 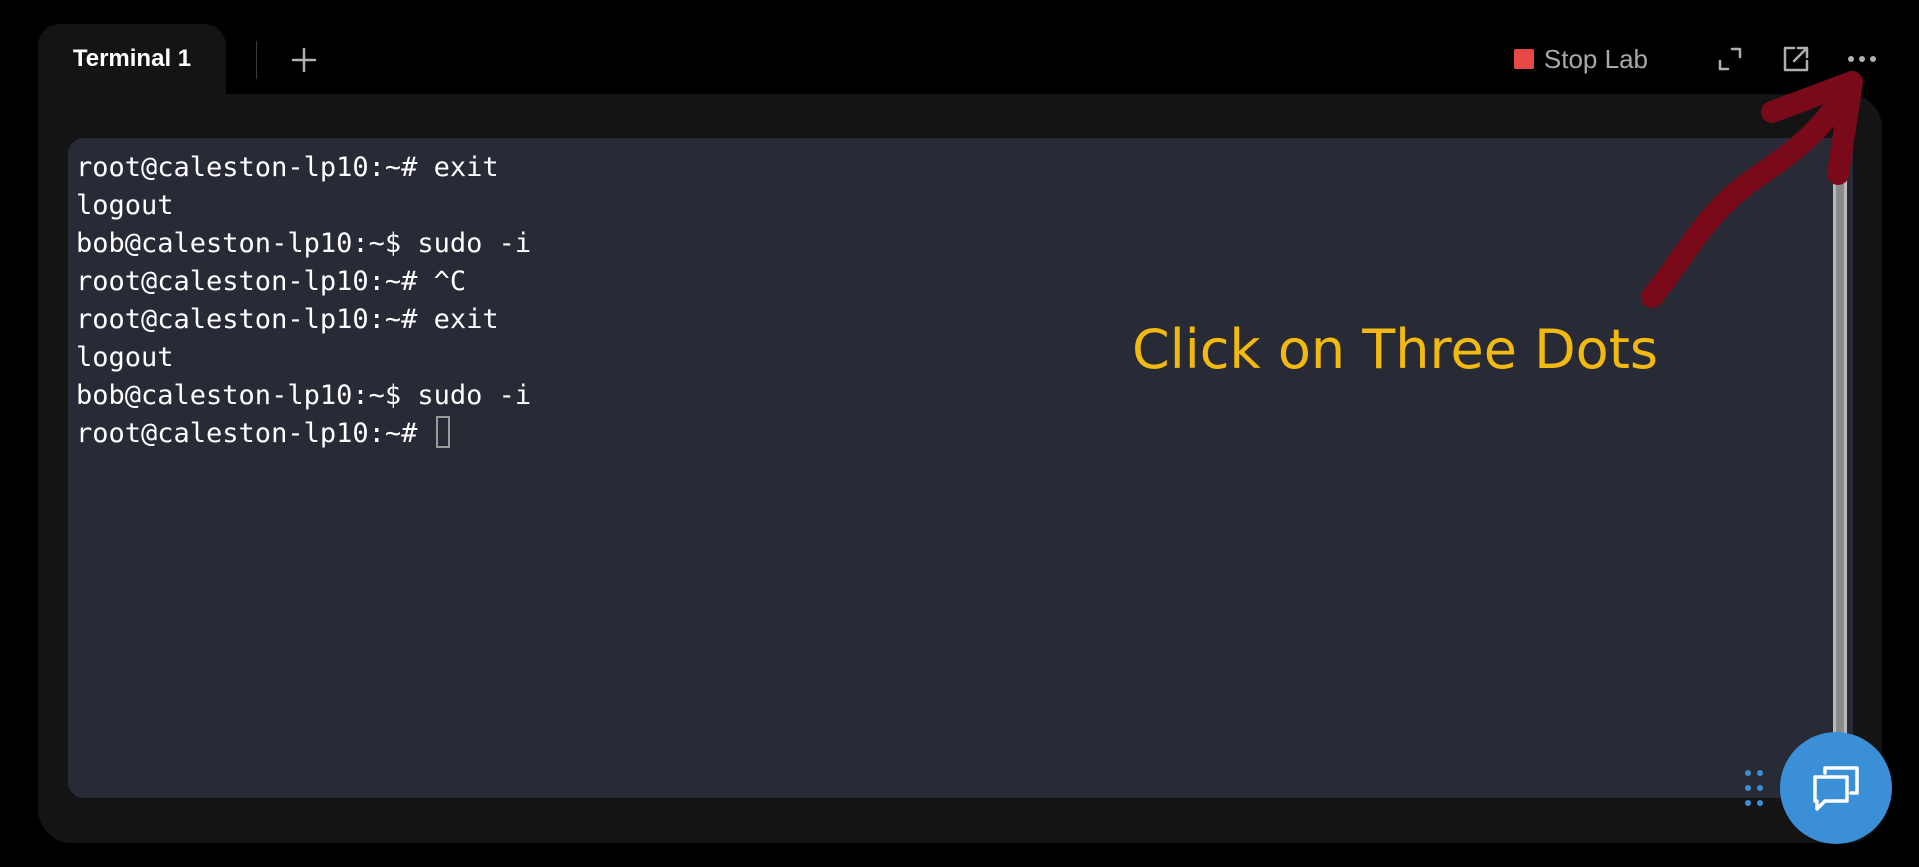 I want to click on chat-bubbles-icon, so click(x=1836, y=788).